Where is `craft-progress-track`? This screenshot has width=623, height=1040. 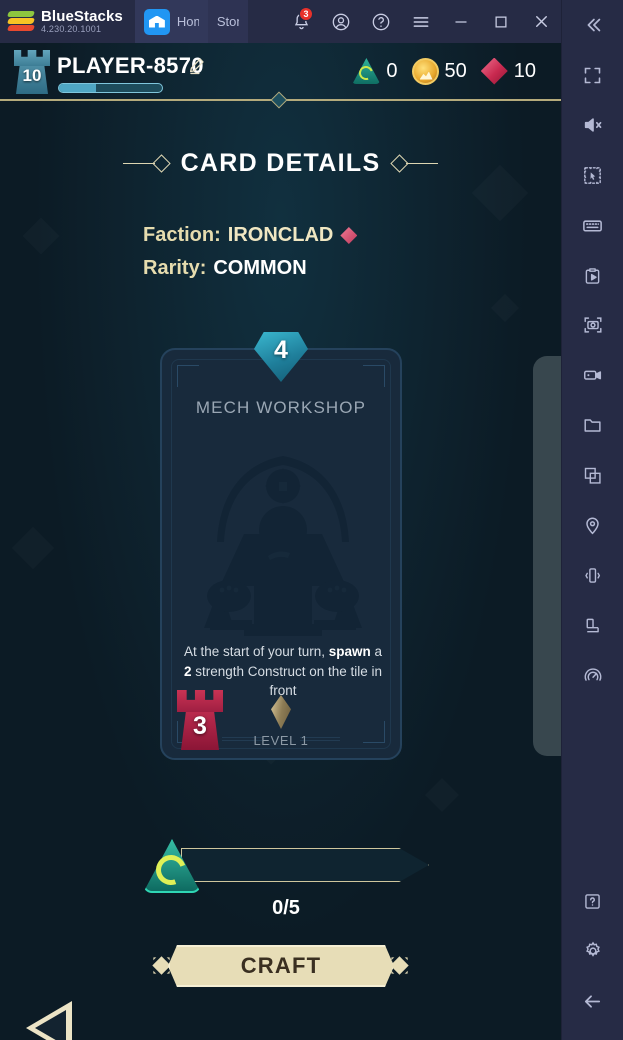 craft-progress-track is located at coordinates (305, 865).